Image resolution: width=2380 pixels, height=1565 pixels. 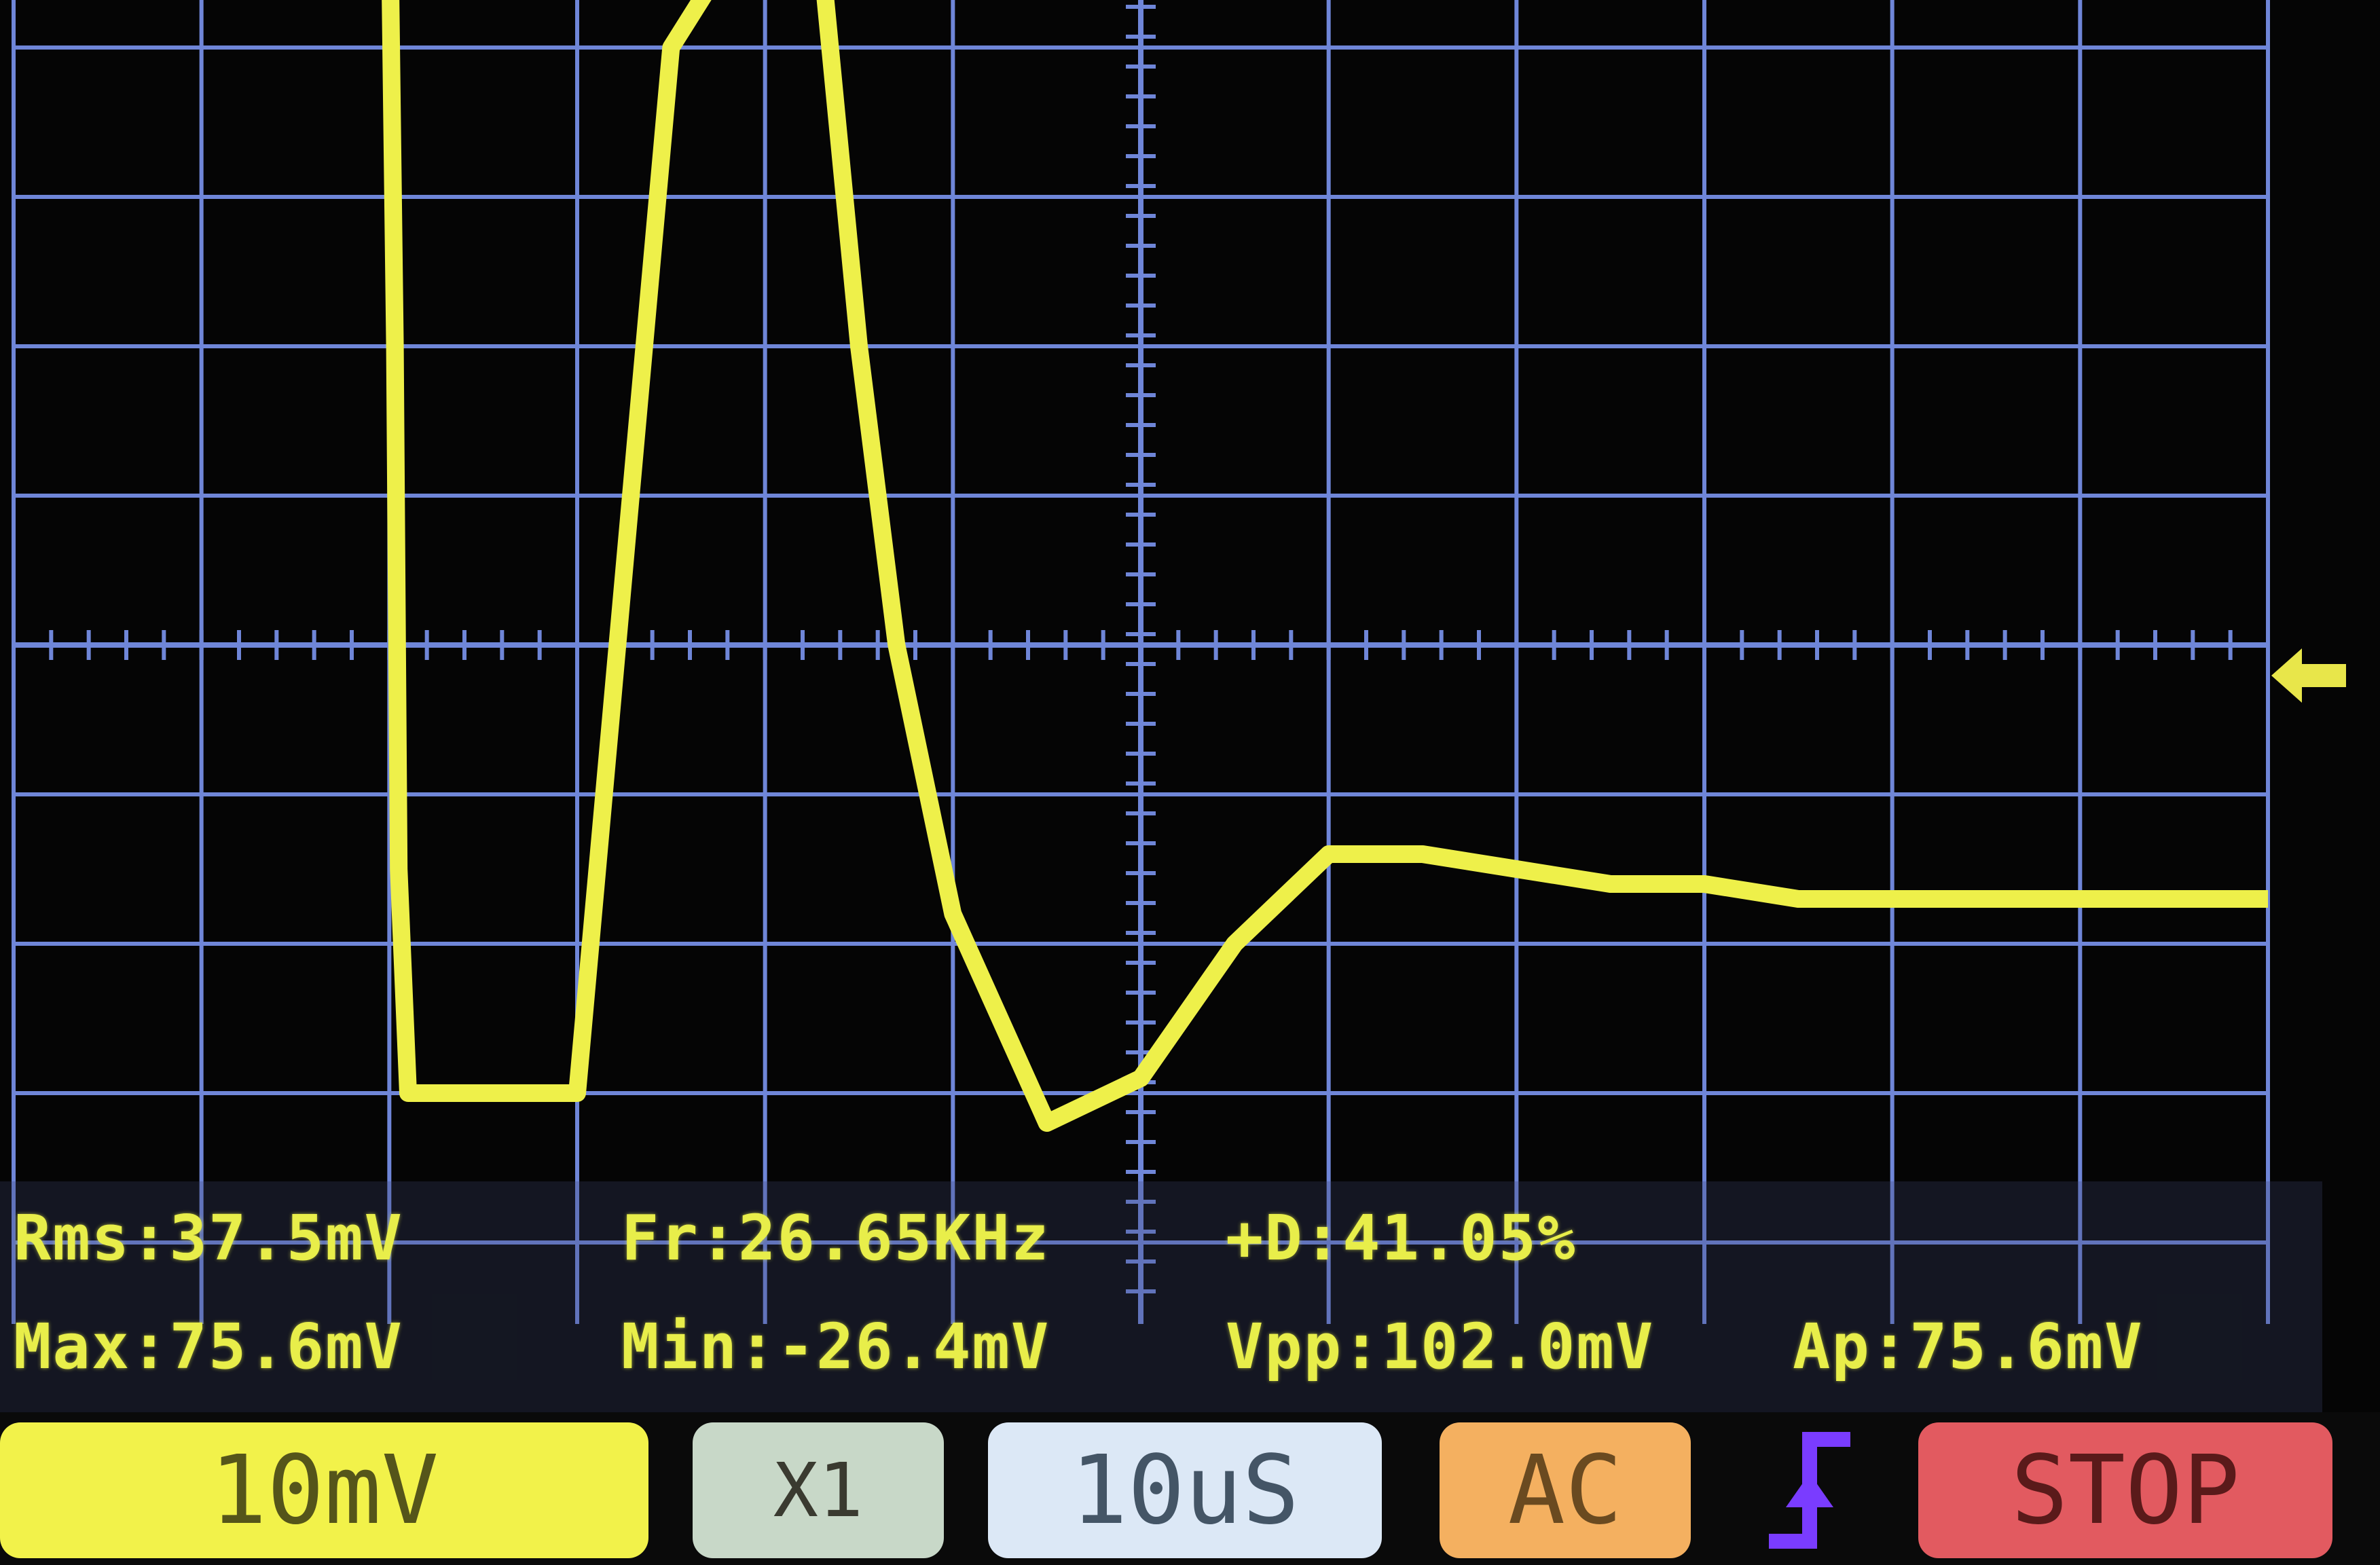 I want to click on vpp-readout: Vpp:102.0mV, so click(x=1440, y=1346).